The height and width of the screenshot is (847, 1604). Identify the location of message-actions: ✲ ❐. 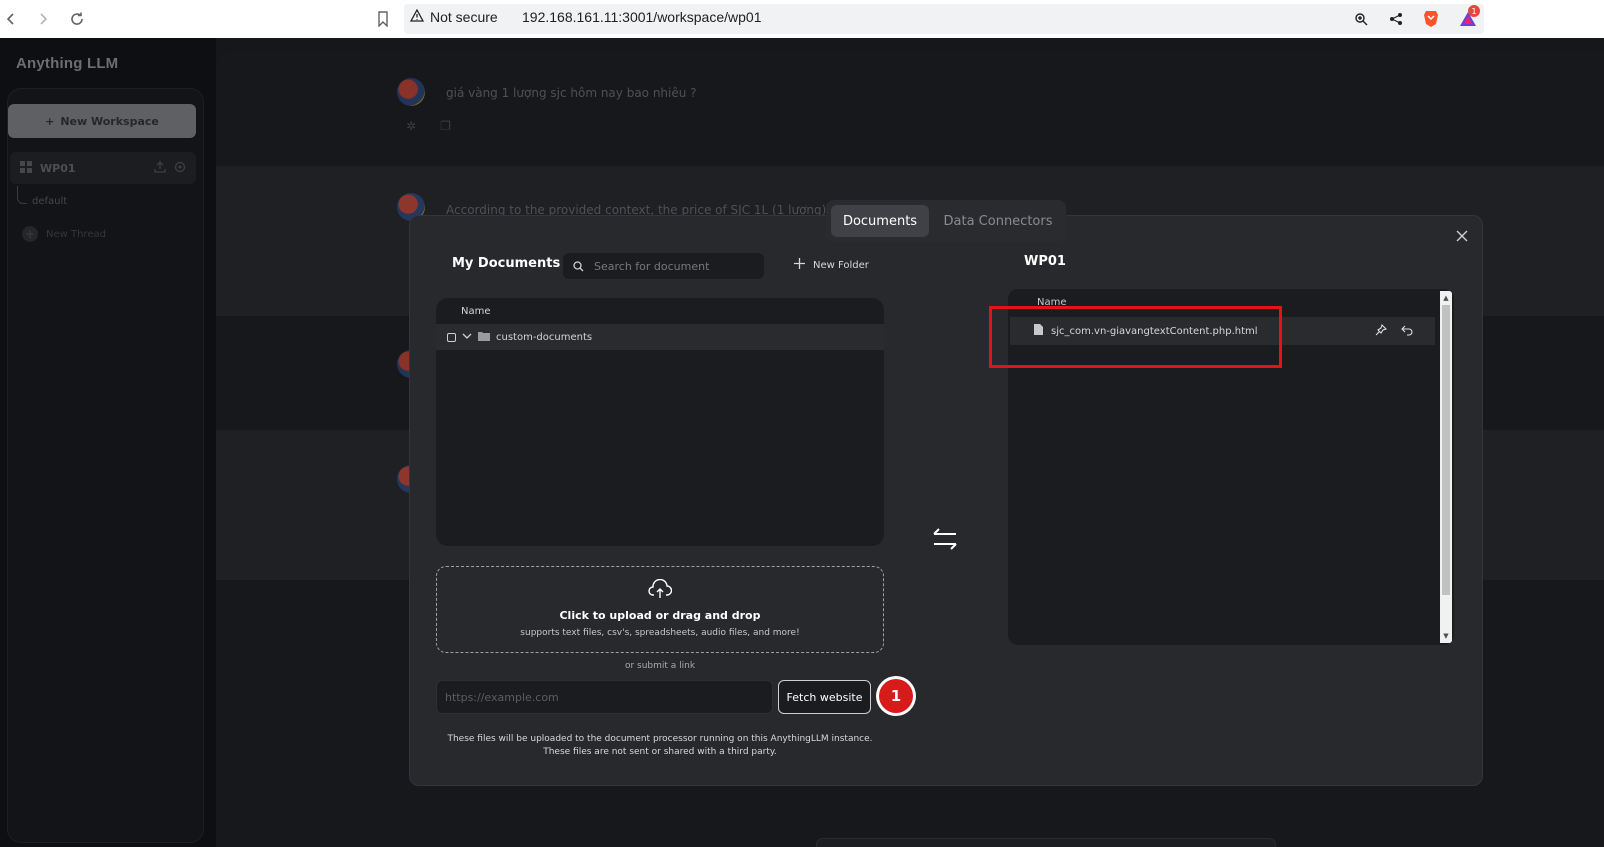
(428, 126).